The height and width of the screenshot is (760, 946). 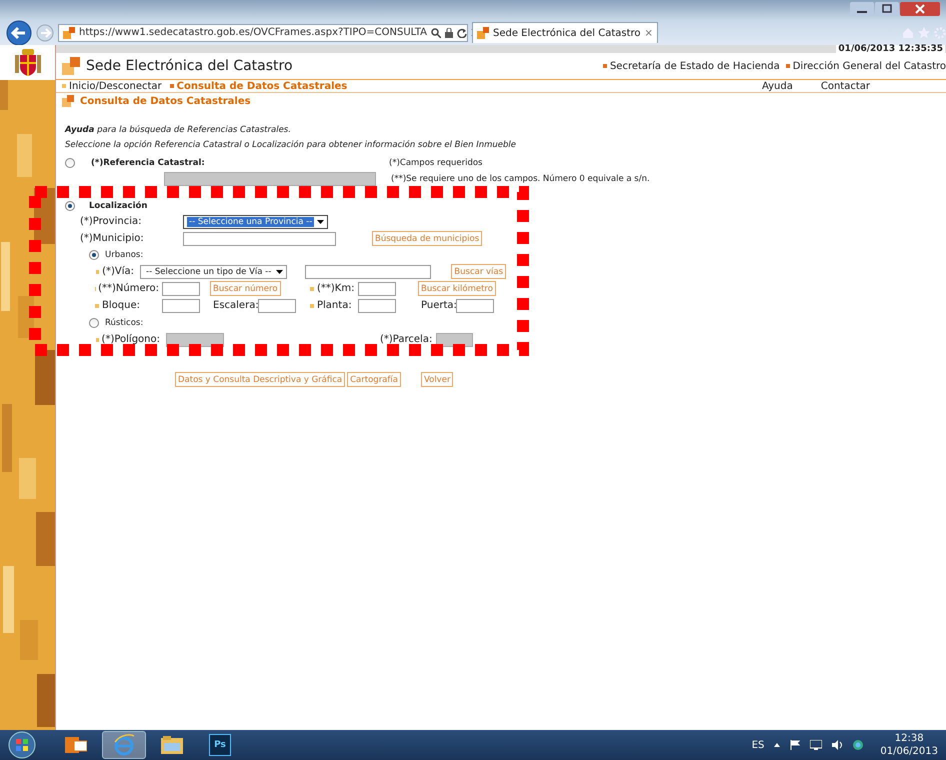 What do you see at coordinates (777, 86) in the screenshot?
I see `nav-link: Ayuda` at bounding box center [777, 86].